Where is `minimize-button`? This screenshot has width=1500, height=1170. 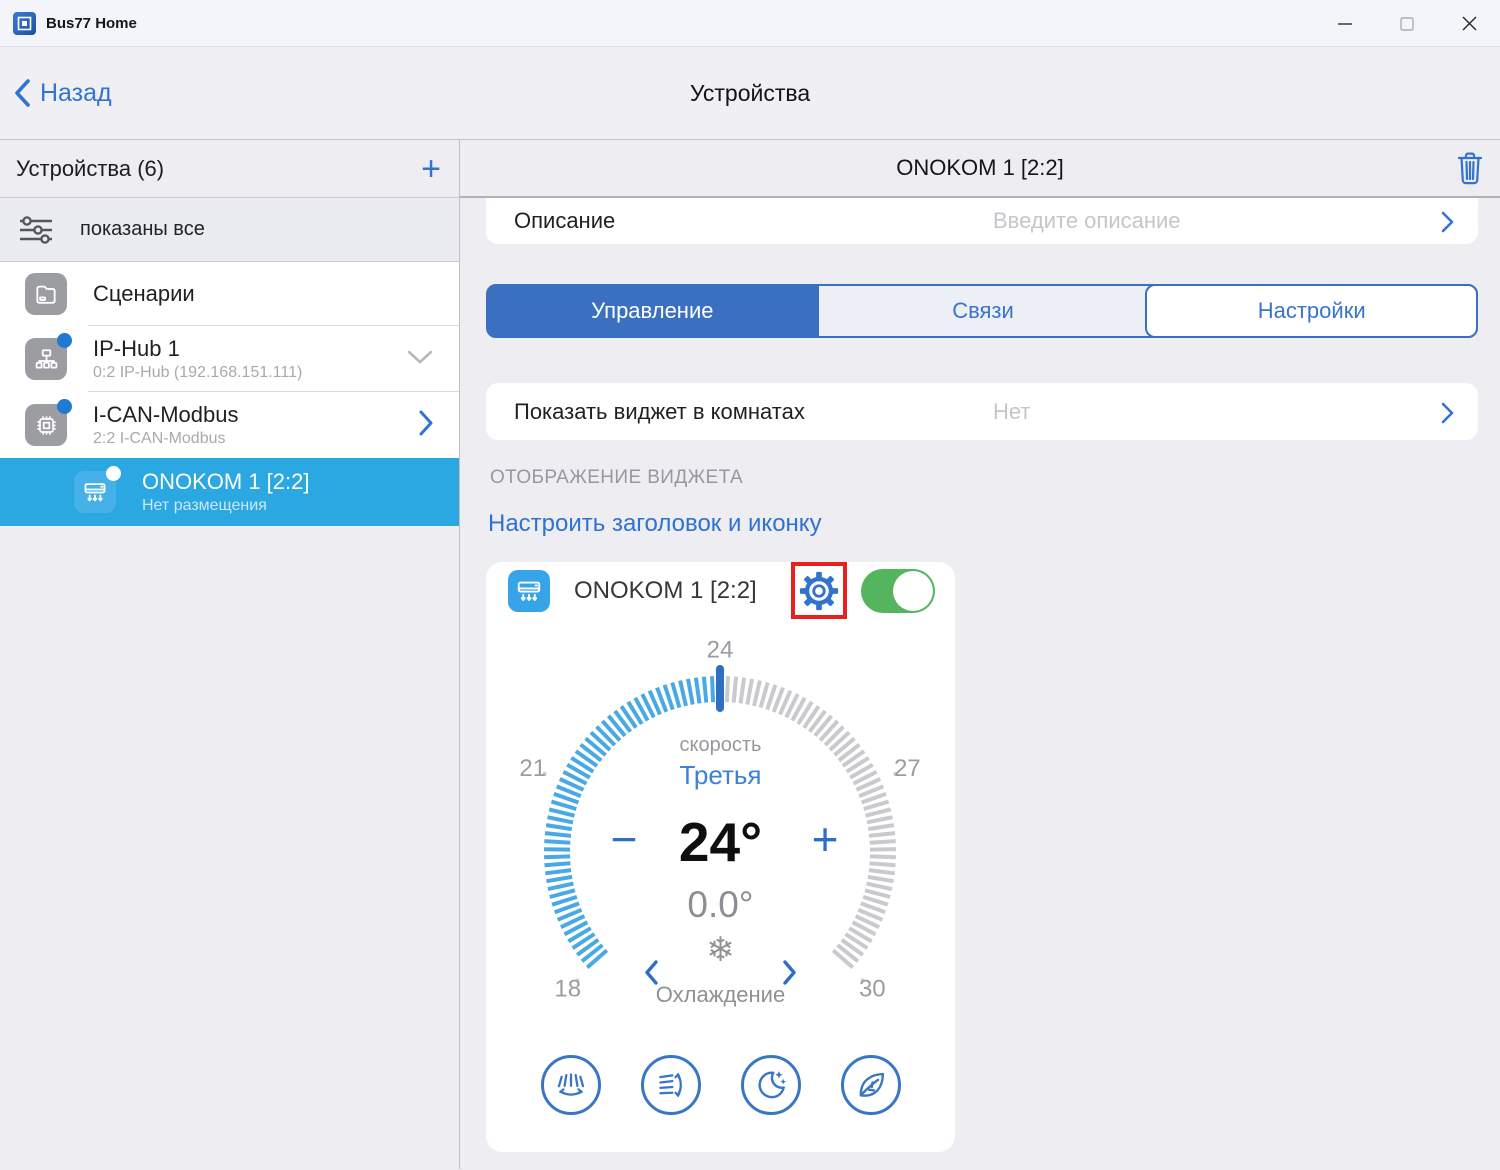
minimize-button is located at coordinates (1345, 23).